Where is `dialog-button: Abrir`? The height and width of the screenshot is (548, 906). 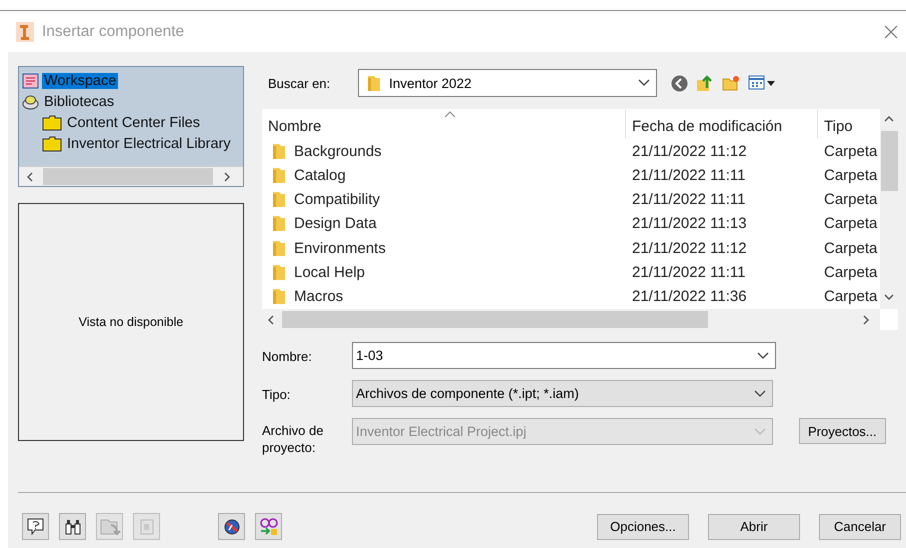 dialog-button: Abrir is located at coordinates (754, 527).